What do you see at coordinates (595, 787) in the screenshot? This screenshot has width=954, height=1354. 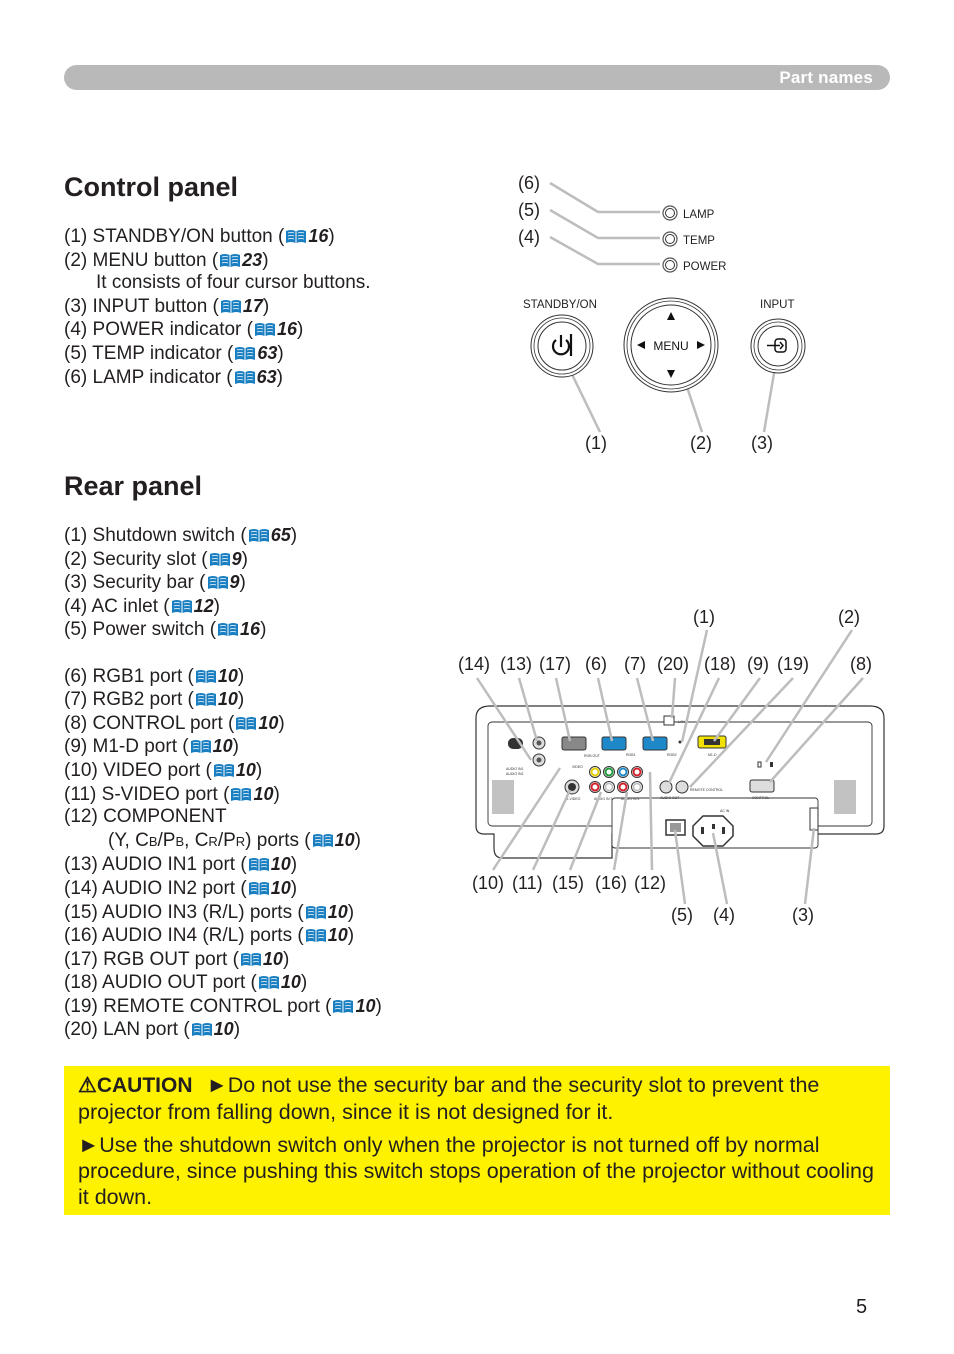 I see `audio-in3-r-port` at bounding box center [595, 787].